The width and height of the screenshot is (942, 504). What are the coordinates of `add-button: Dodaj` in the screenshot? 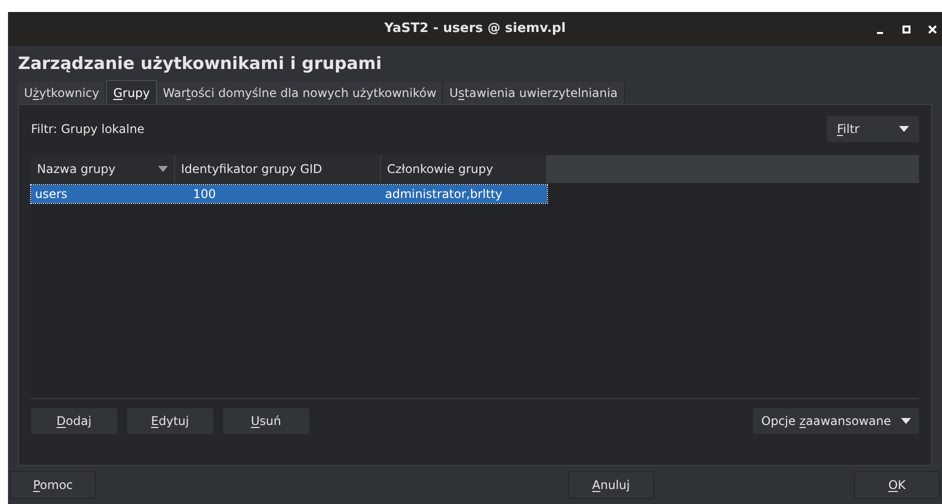 It's located at (74, 421).